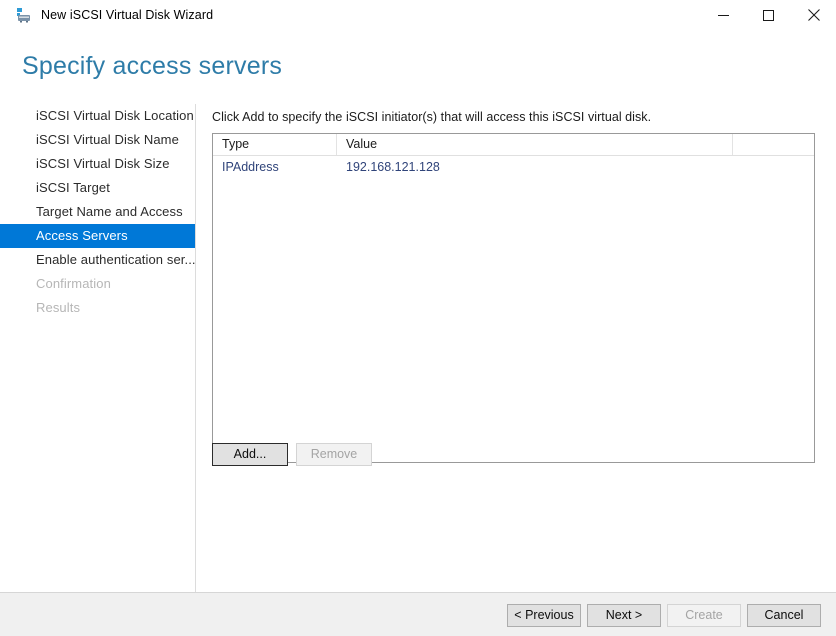 This screenshot has height=636, width=836. Describe the element at coordinates (535, 144) in the screenshot. I see `column-header-value: Value` at that location.